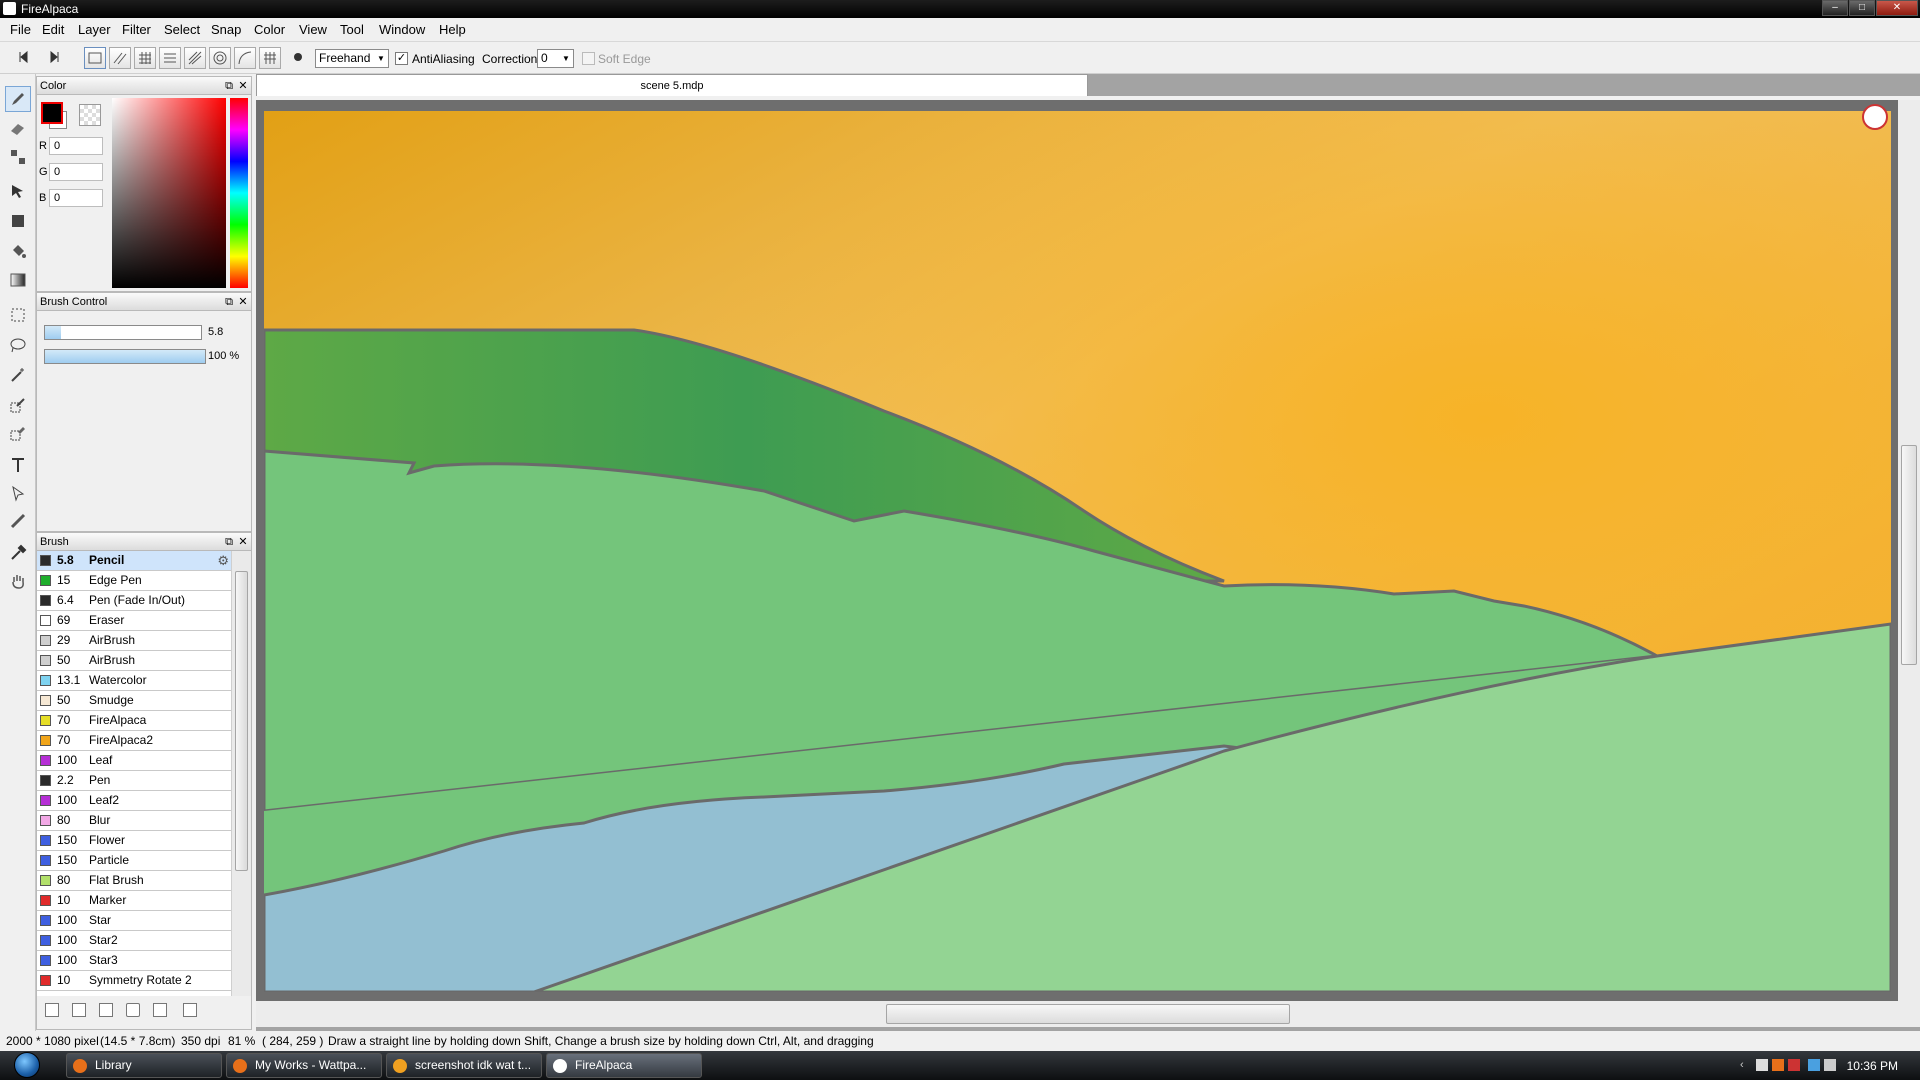 Image resolution: width=1920 pixels, height=1080 pixels. What do you see at coordinates (18, 433) in the screenshot?
I see `select-eraser-tool-icon` at bounding box center [18, 433].